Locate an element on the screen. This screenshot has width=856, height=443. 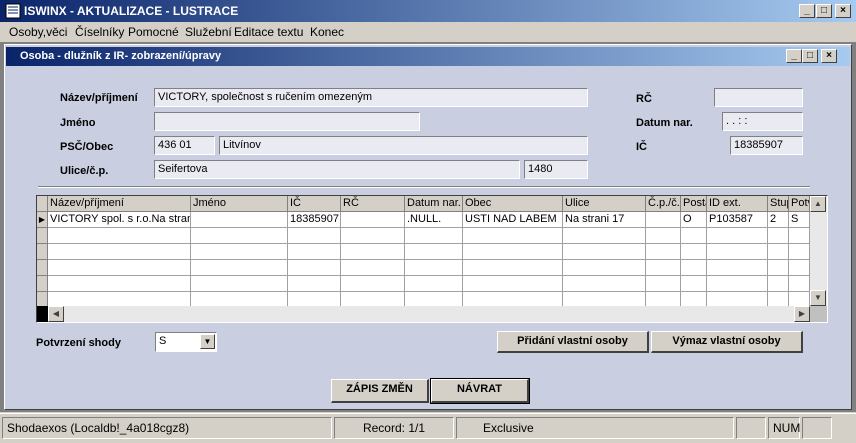
nazev-field: VICTORY, společnost s ručením omezeným is located at coordinates (371, 97).